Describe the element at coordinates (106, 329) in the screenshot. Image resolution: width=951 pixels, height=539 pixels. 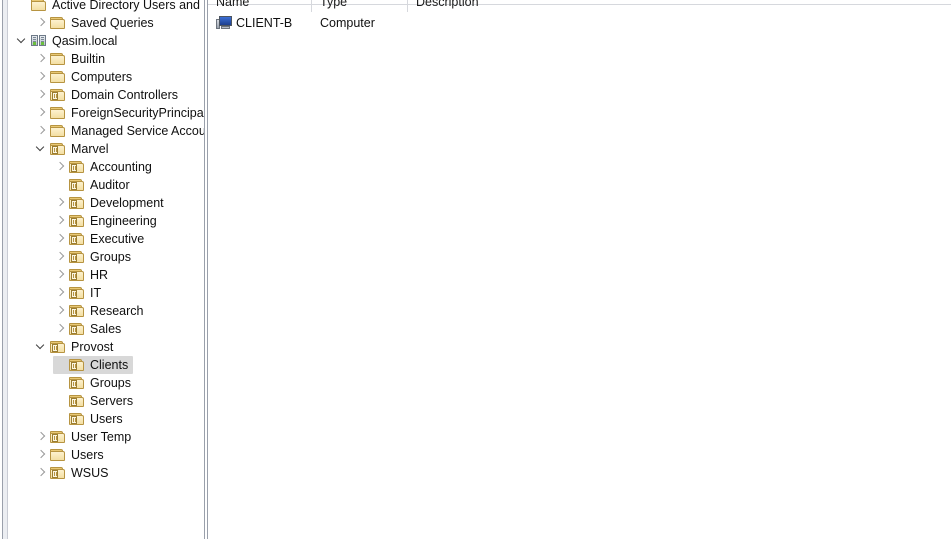
I see `tree-node-label: Sales` at that location.